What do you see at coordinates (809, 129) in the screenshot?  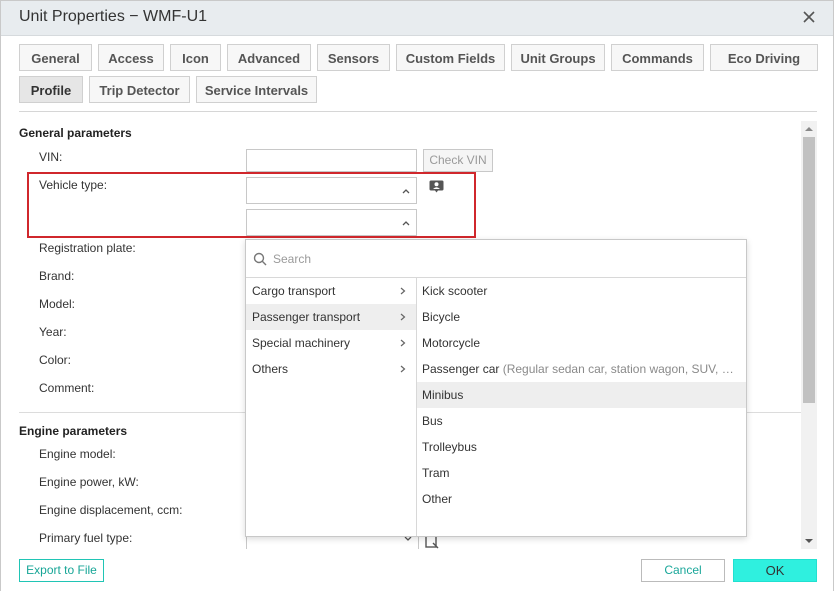 I see `scroll-up-icon` at bounding box center [809, 129].